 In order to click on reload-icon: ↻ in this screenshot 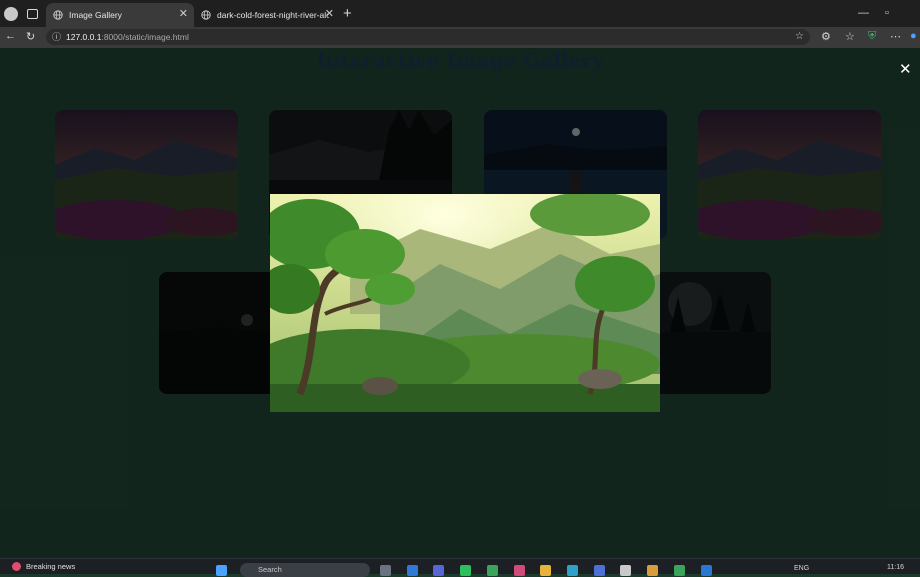, I will do `click(30, 36)`.